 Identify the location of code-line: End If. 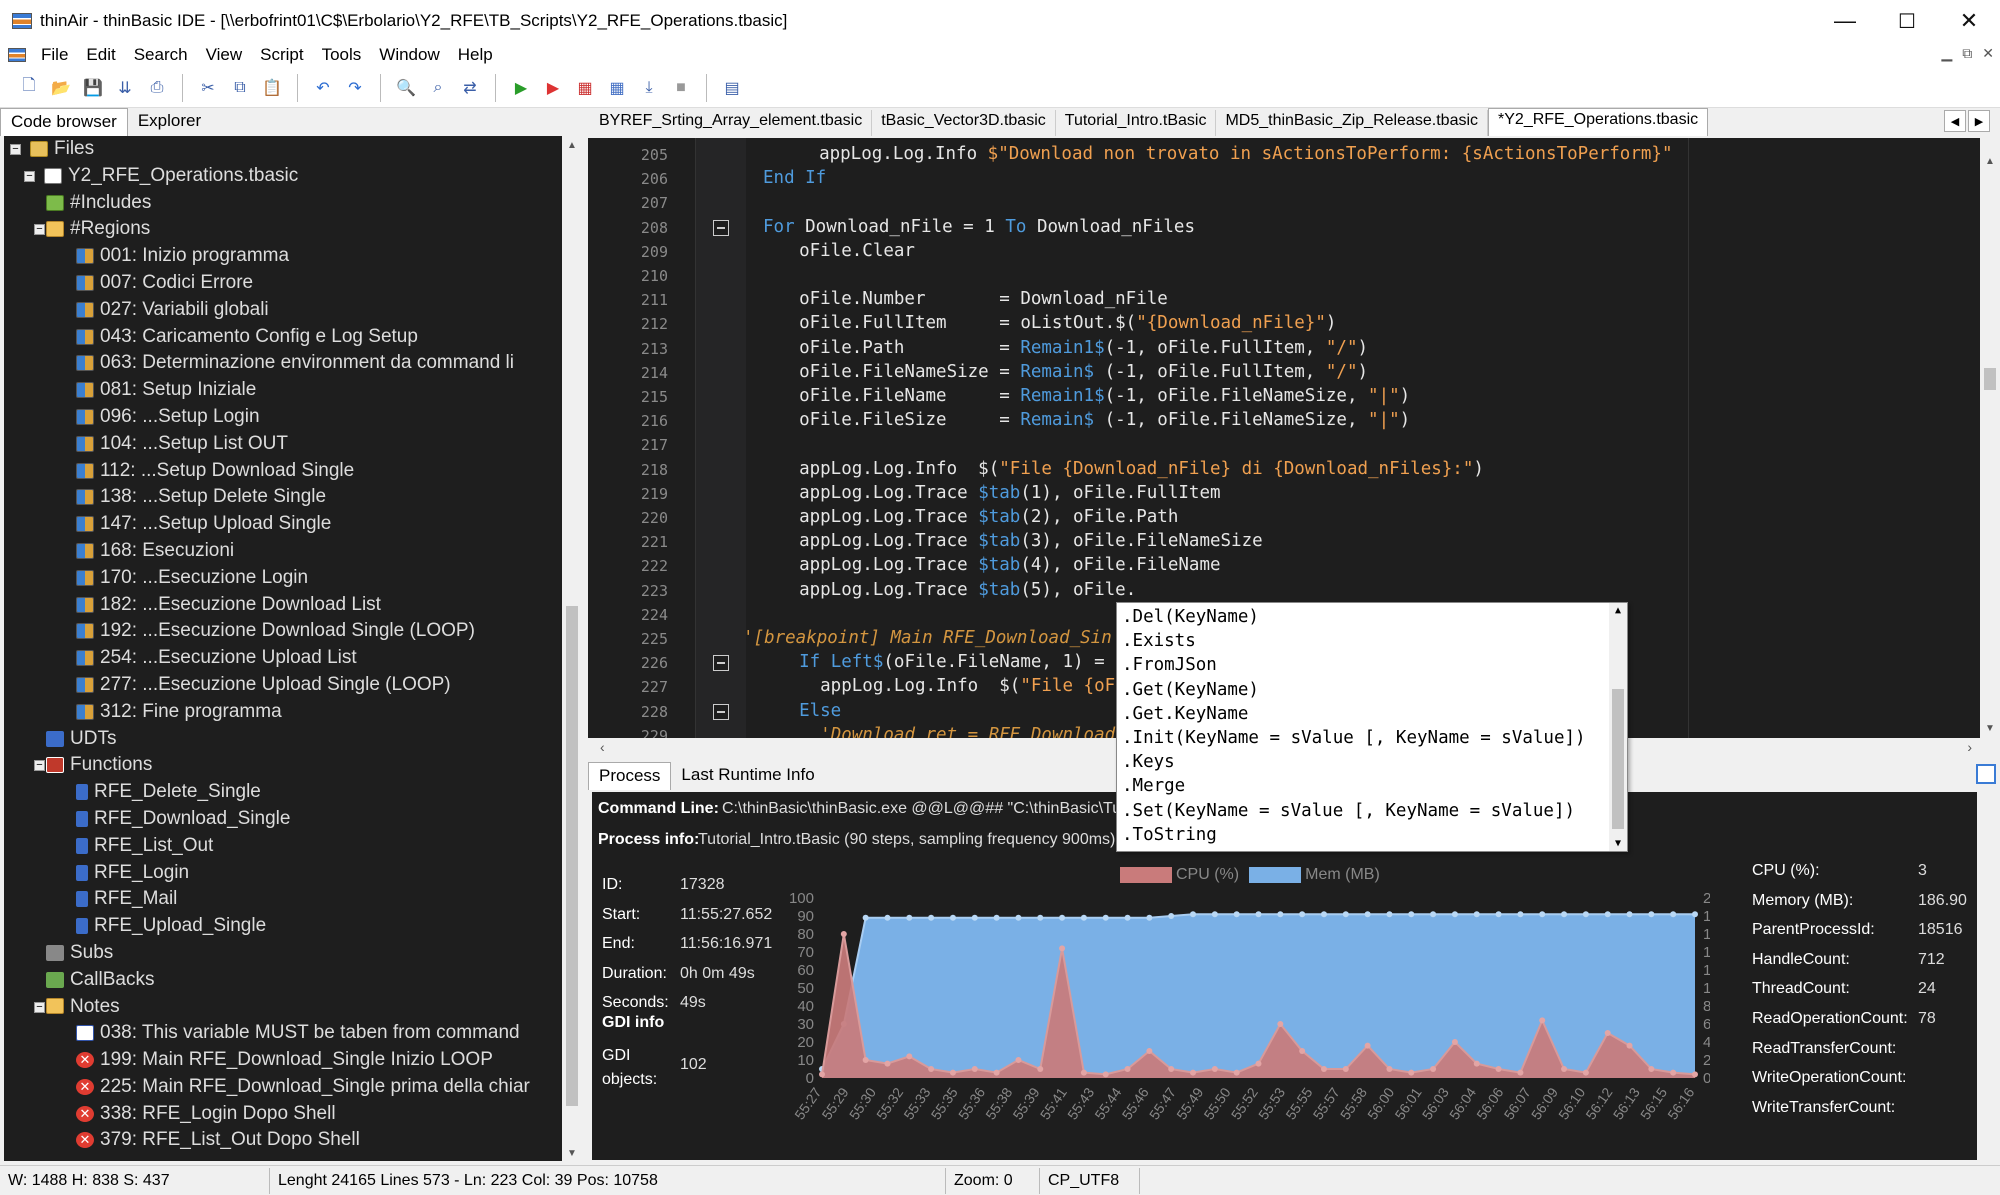
(794, 178).